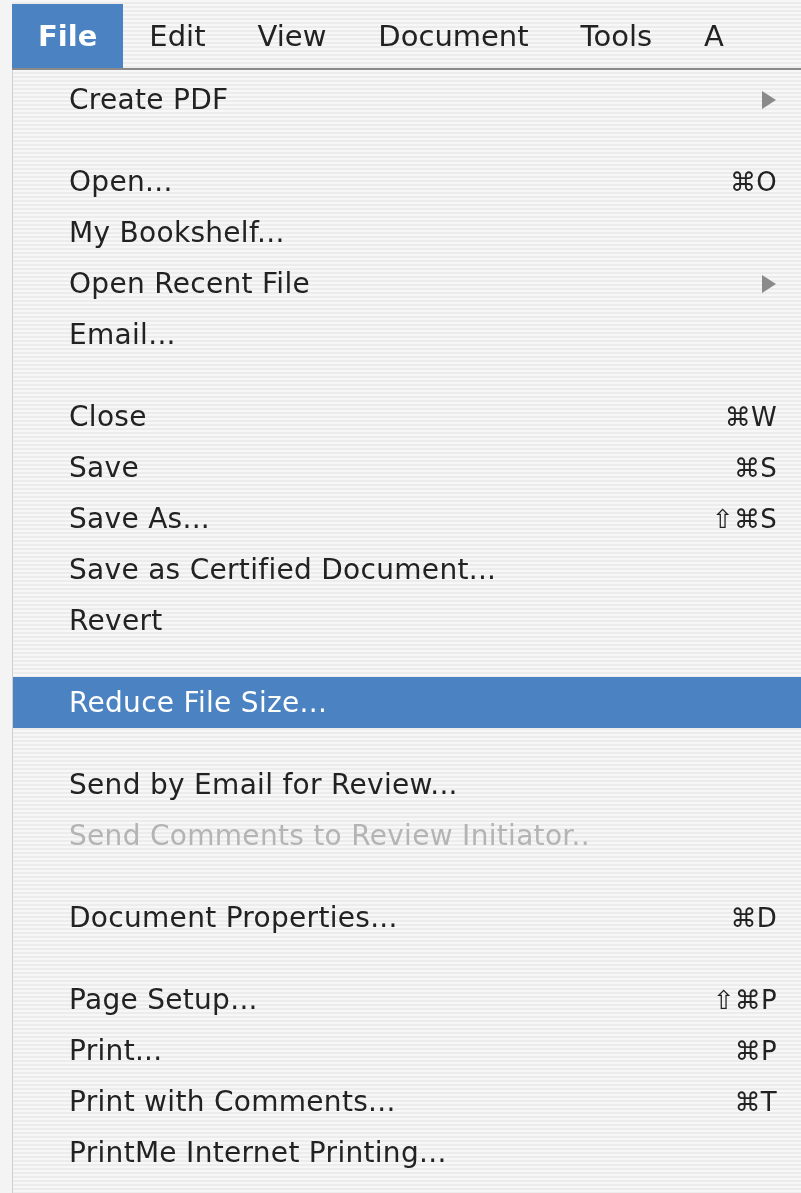  What do you see at coordinates (744, 999) in the screenshot?
I see `shortcut-label: ⇧⌘P` at bounding box center [744, 999].